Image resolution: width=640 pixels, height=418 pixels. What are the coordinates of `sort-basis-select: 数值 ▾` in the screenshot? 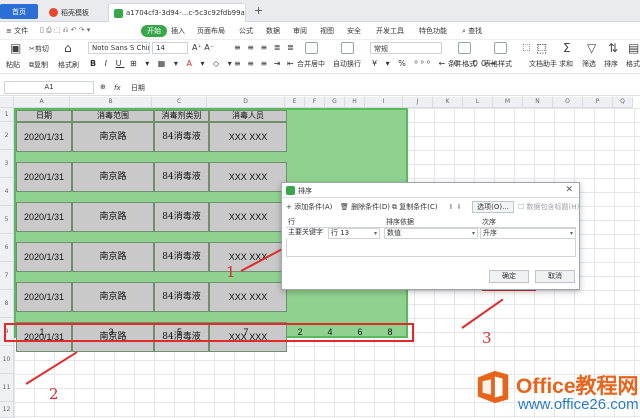 It's located at (431, 233).